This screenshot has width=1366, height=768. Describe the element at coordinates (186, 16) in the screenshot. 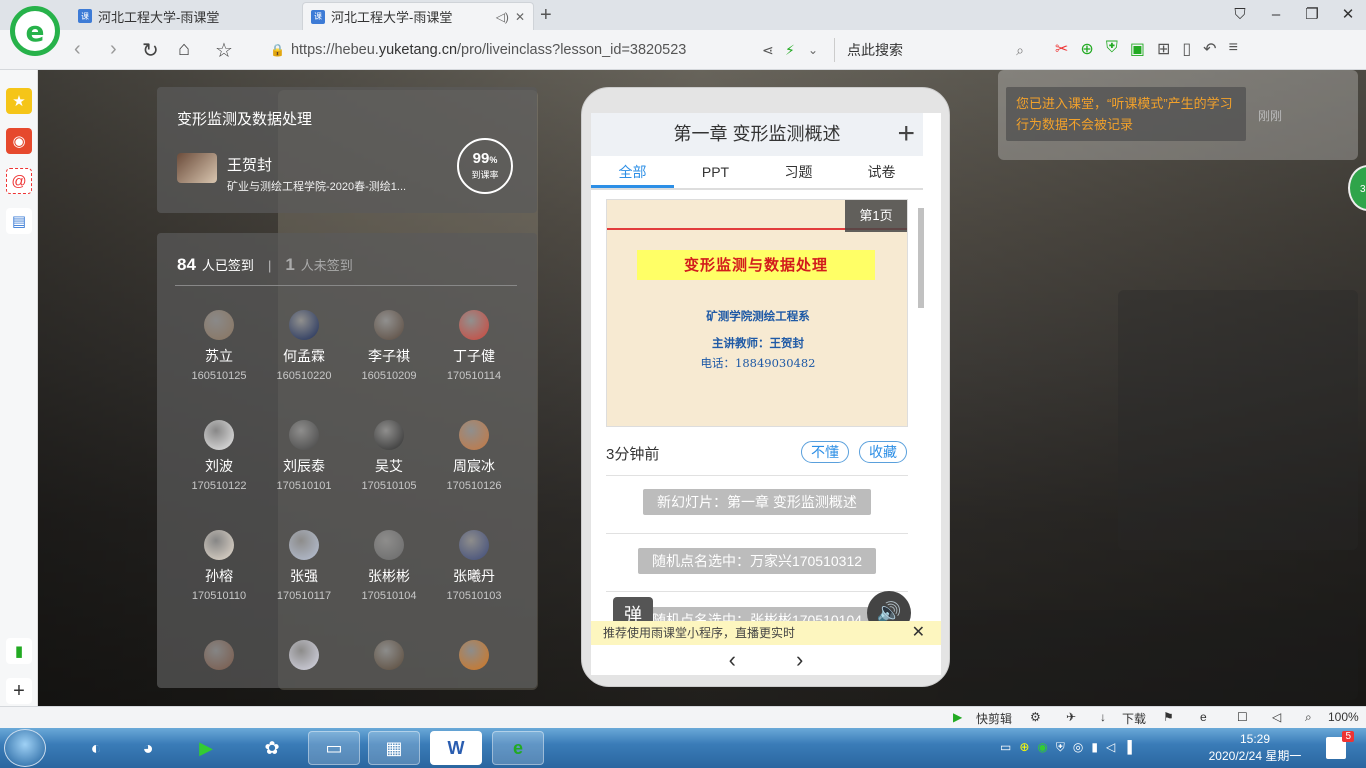

I see `tab-1: 课 河北工程大学-雨课堂` at that location.